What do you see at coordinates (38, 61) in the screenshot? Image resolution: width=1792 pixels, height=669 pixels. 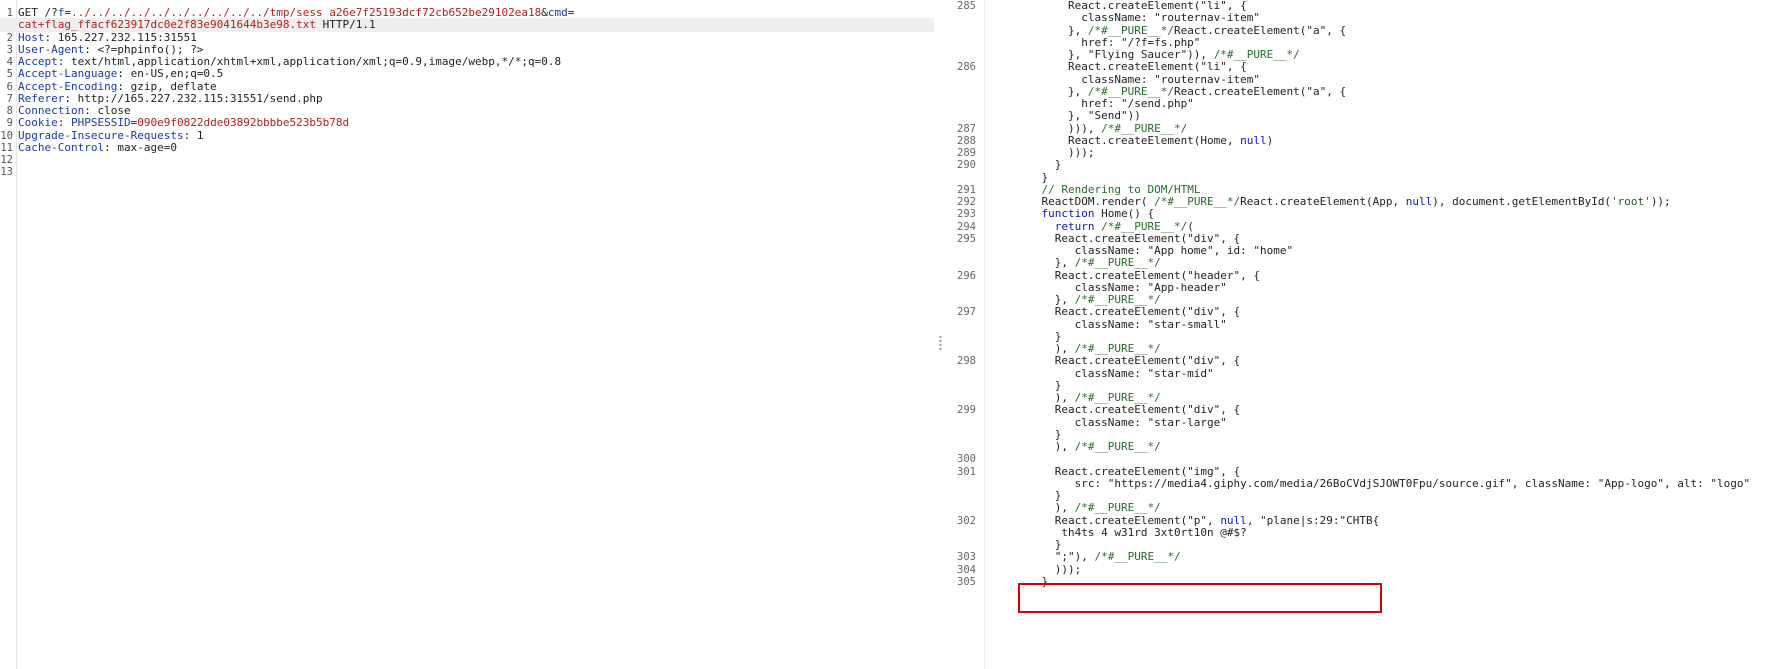 I see `code-token: Accept` at bounding box center [38, 61].